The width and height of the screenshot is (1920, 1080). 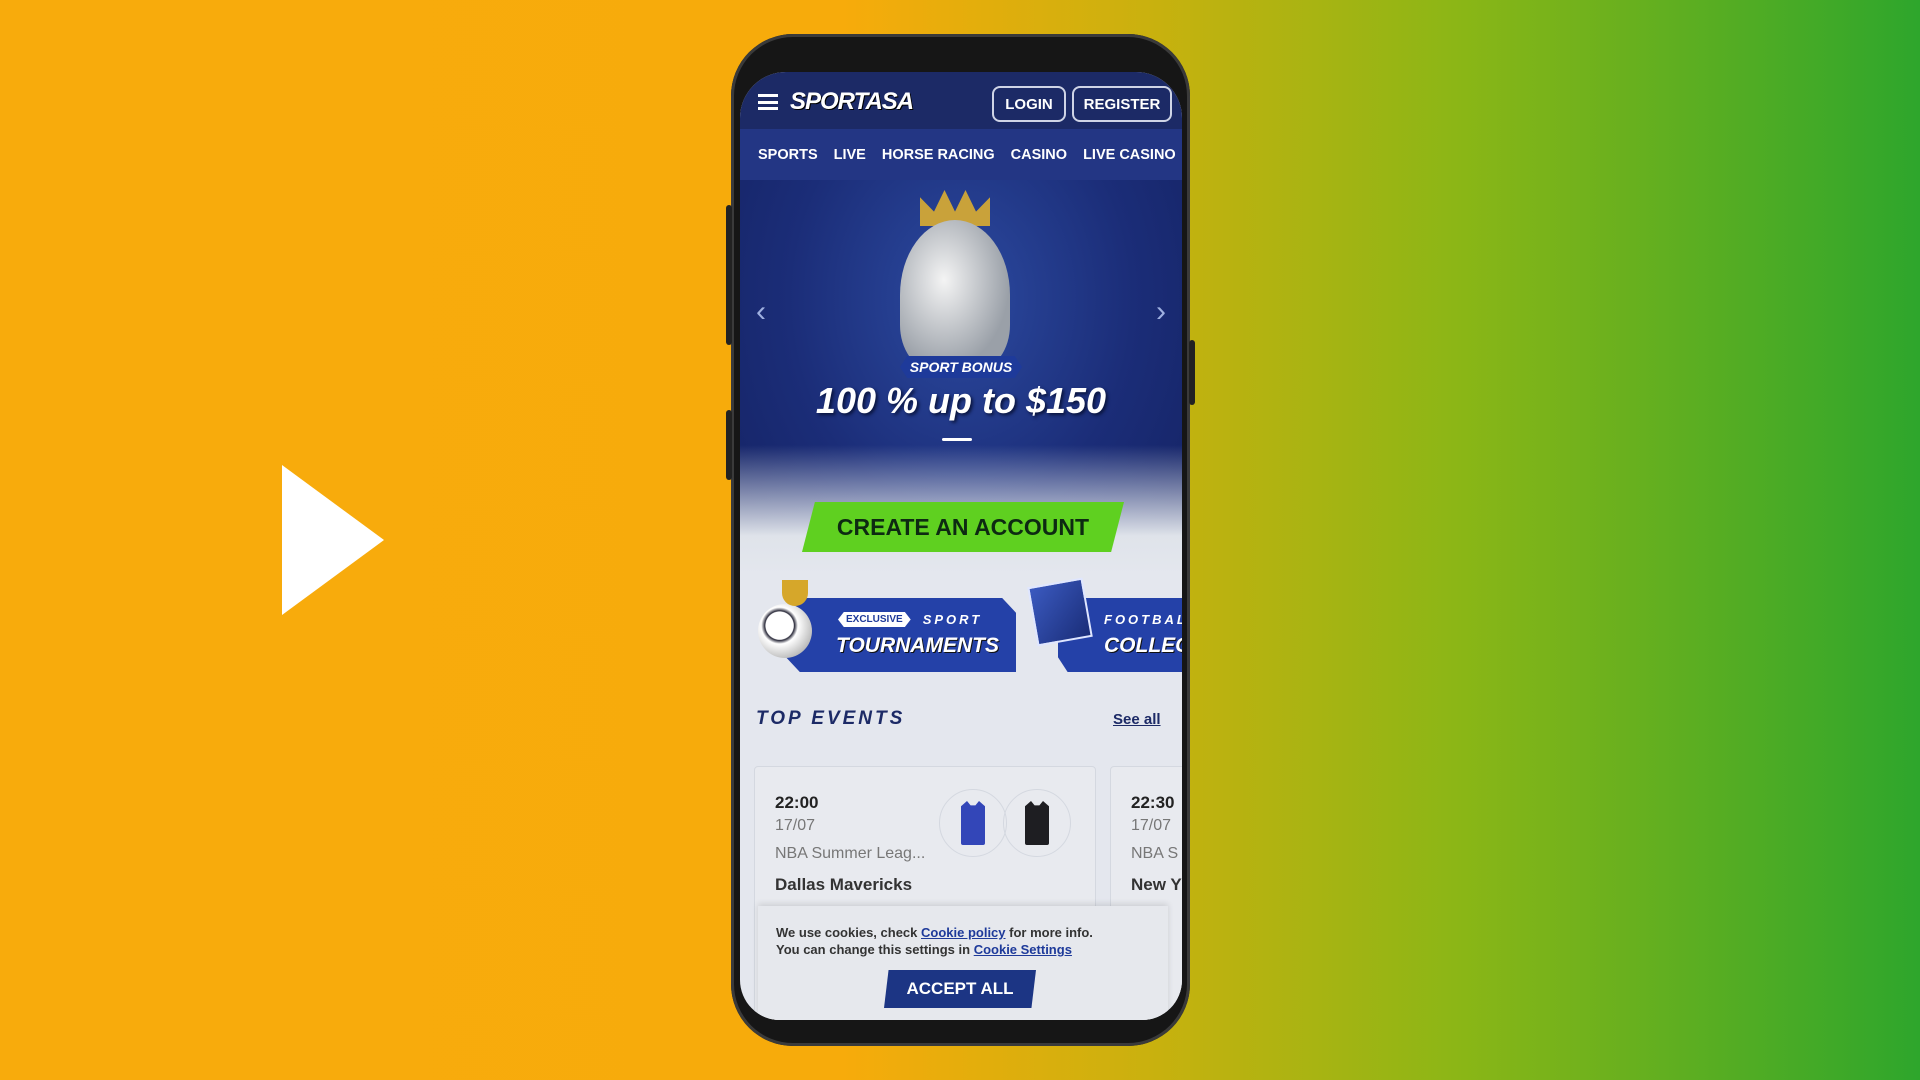 I want to click on promo-tournaments: EXCLUSIVE SPORT TOURNAMENTS, so click(x=901, y=635).